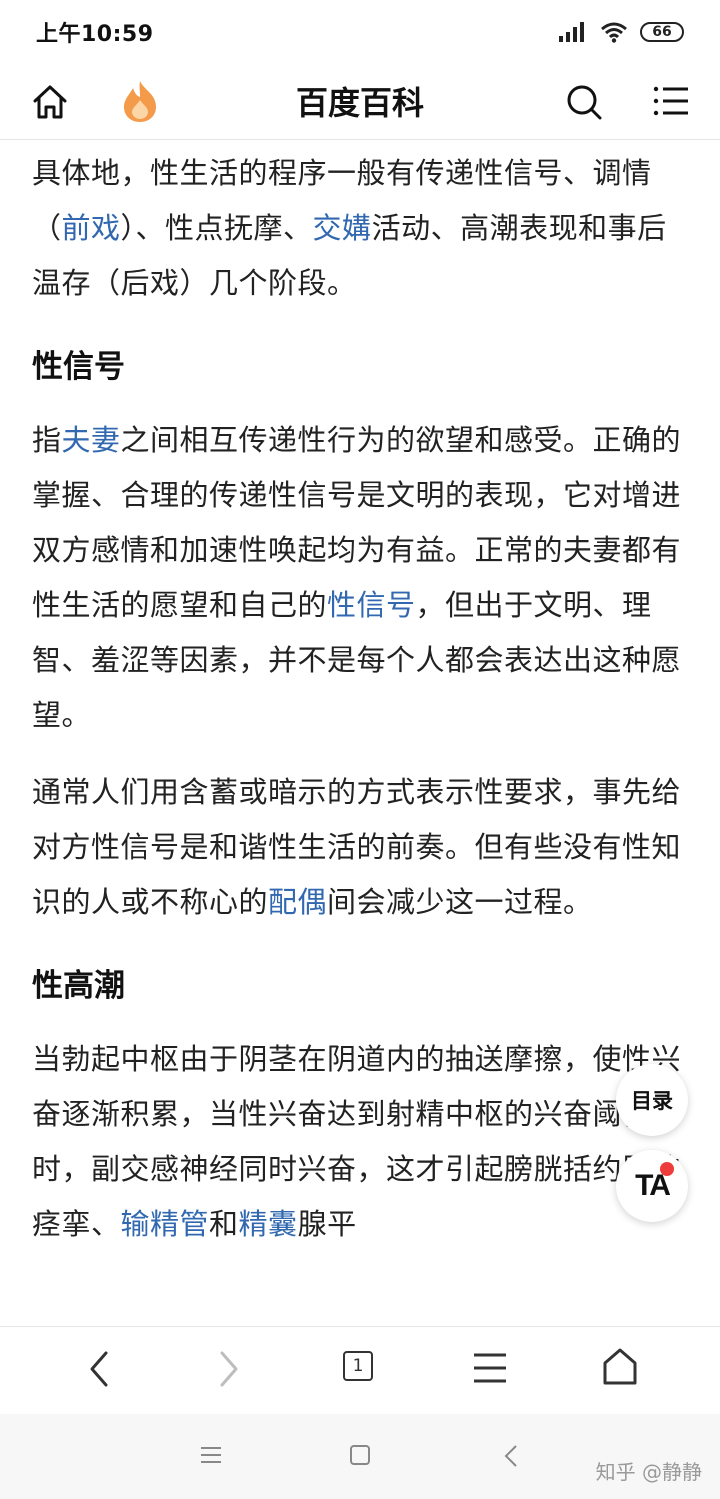 This screenshot has height=1499, width=720. I want to click on status-bar: 上午10:59 66, so click(360, 32).